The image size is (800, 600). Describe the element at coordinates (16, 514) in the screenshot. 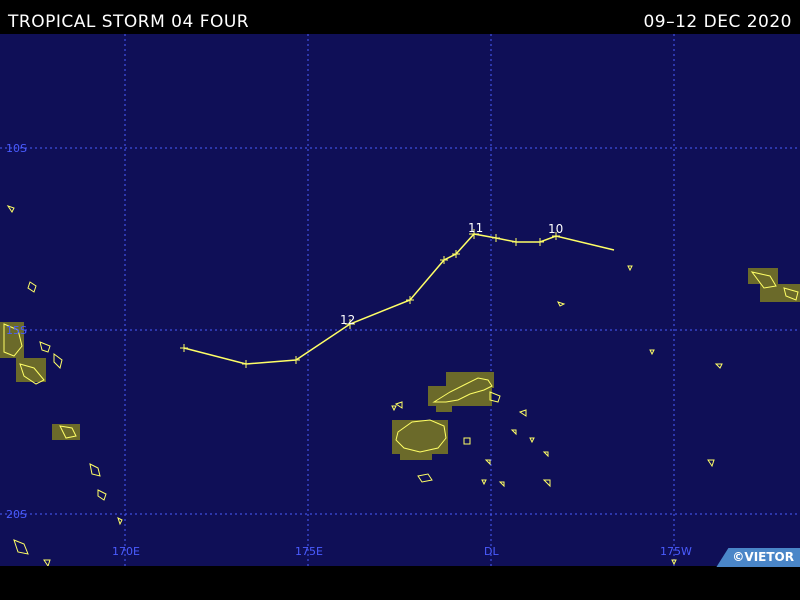

I see `lat-label-20s: 20S` at that location.